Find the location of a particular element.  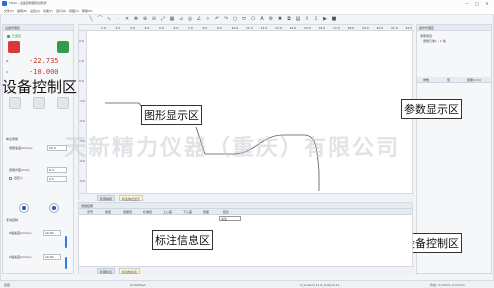

z-speed-slider is located at coordinates (66, 242).